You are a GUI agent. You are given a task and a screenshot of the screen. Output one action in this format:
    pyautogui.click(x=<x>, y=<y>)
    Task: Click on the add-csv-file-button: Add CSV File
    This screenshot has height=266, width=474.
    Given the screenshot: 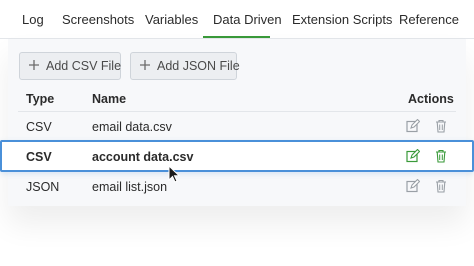 What is the action you would take?
    pyautogui.click(x=70, y=66)
    